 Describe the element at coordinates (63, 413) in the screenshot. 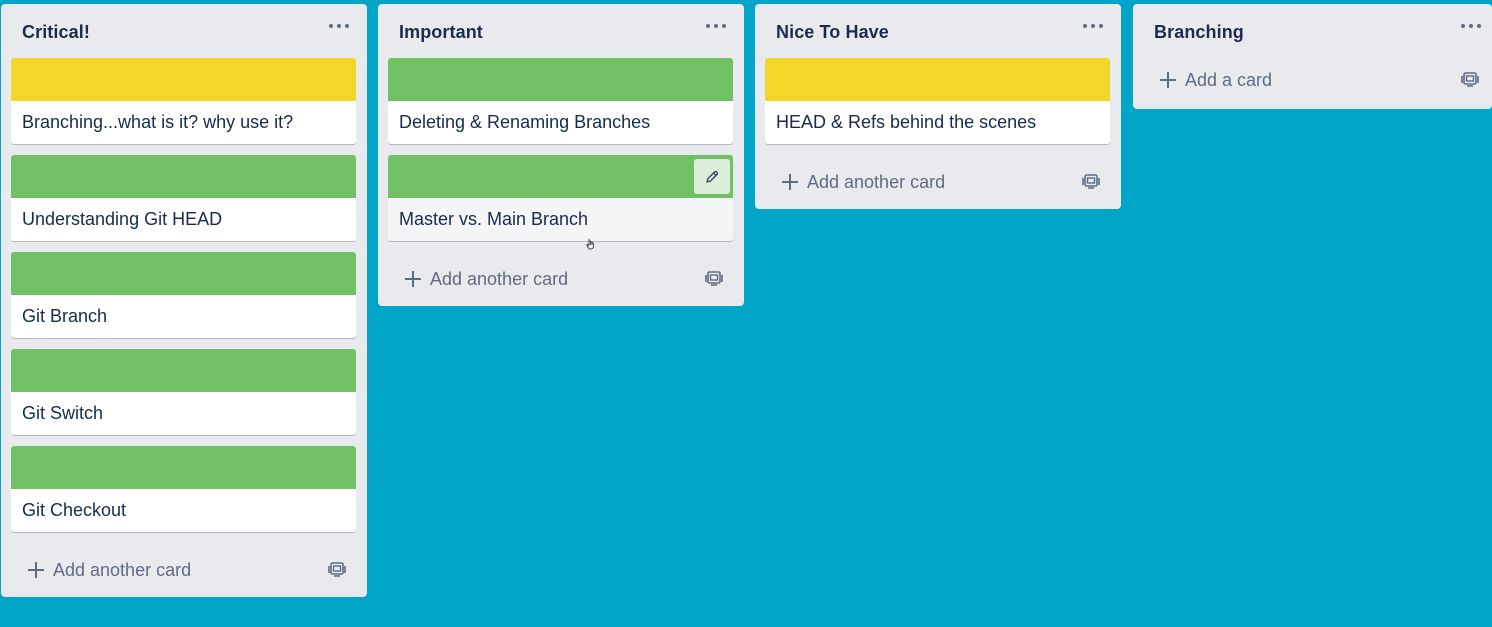

I see `card-title: Git Switch` at that location.